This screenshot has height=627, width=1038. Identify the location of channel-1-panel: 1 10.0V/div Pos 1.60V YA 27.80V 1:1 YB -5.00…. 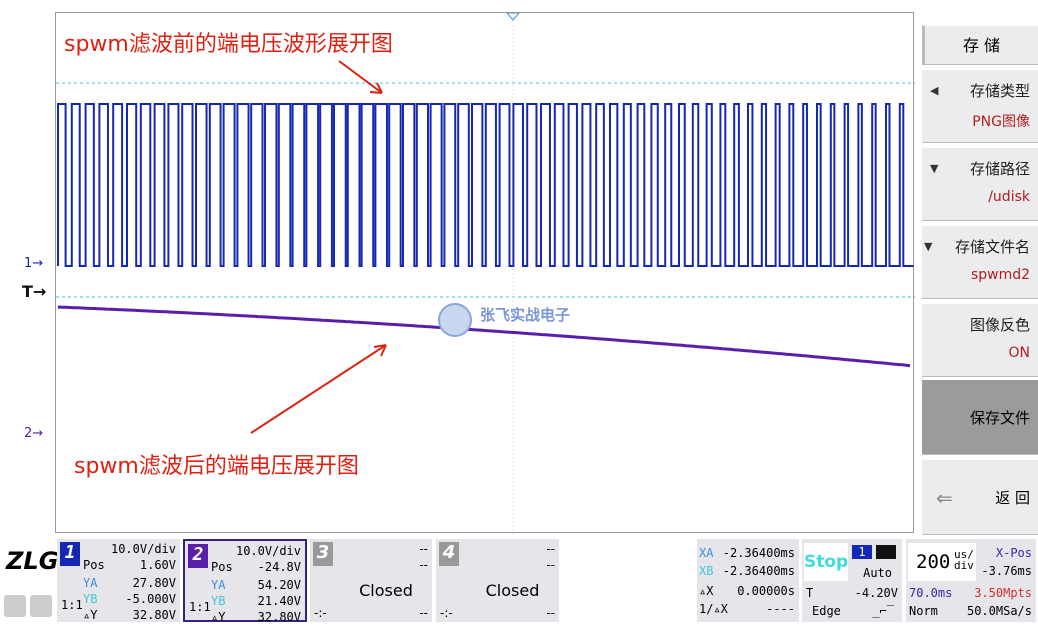
(118, 580).